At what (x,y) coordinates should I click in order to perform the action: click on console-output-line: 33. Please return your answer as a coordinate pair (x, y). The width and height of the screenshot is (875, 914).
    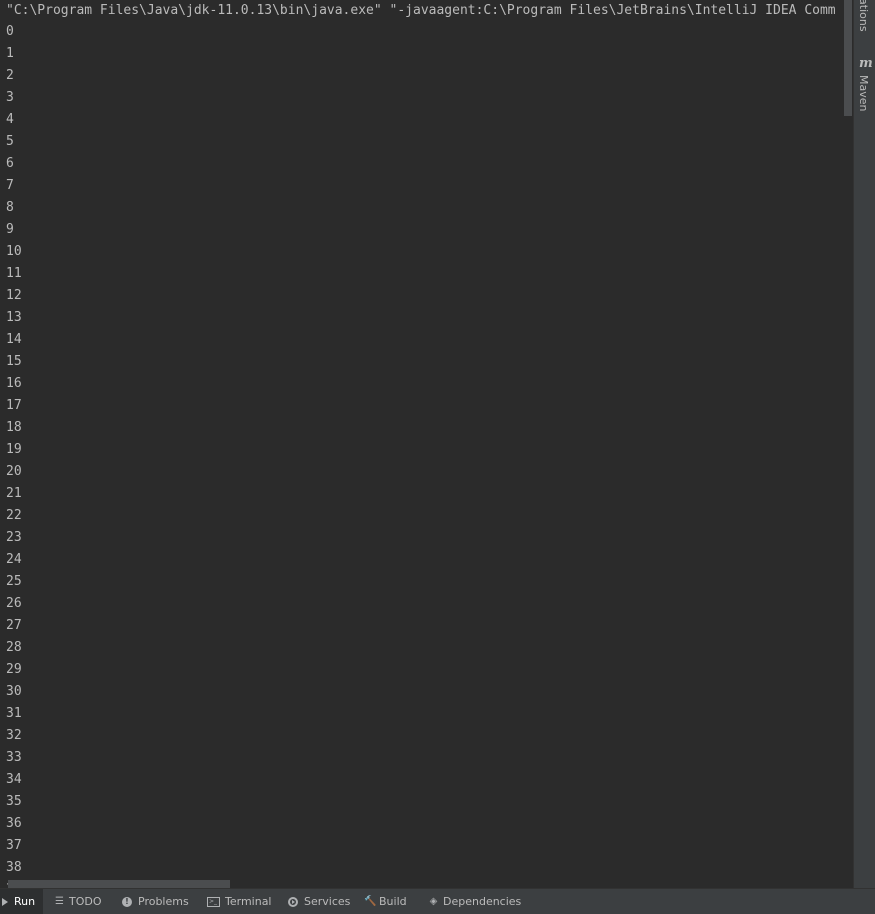
    Looking at the image, I should click on (14, 757).